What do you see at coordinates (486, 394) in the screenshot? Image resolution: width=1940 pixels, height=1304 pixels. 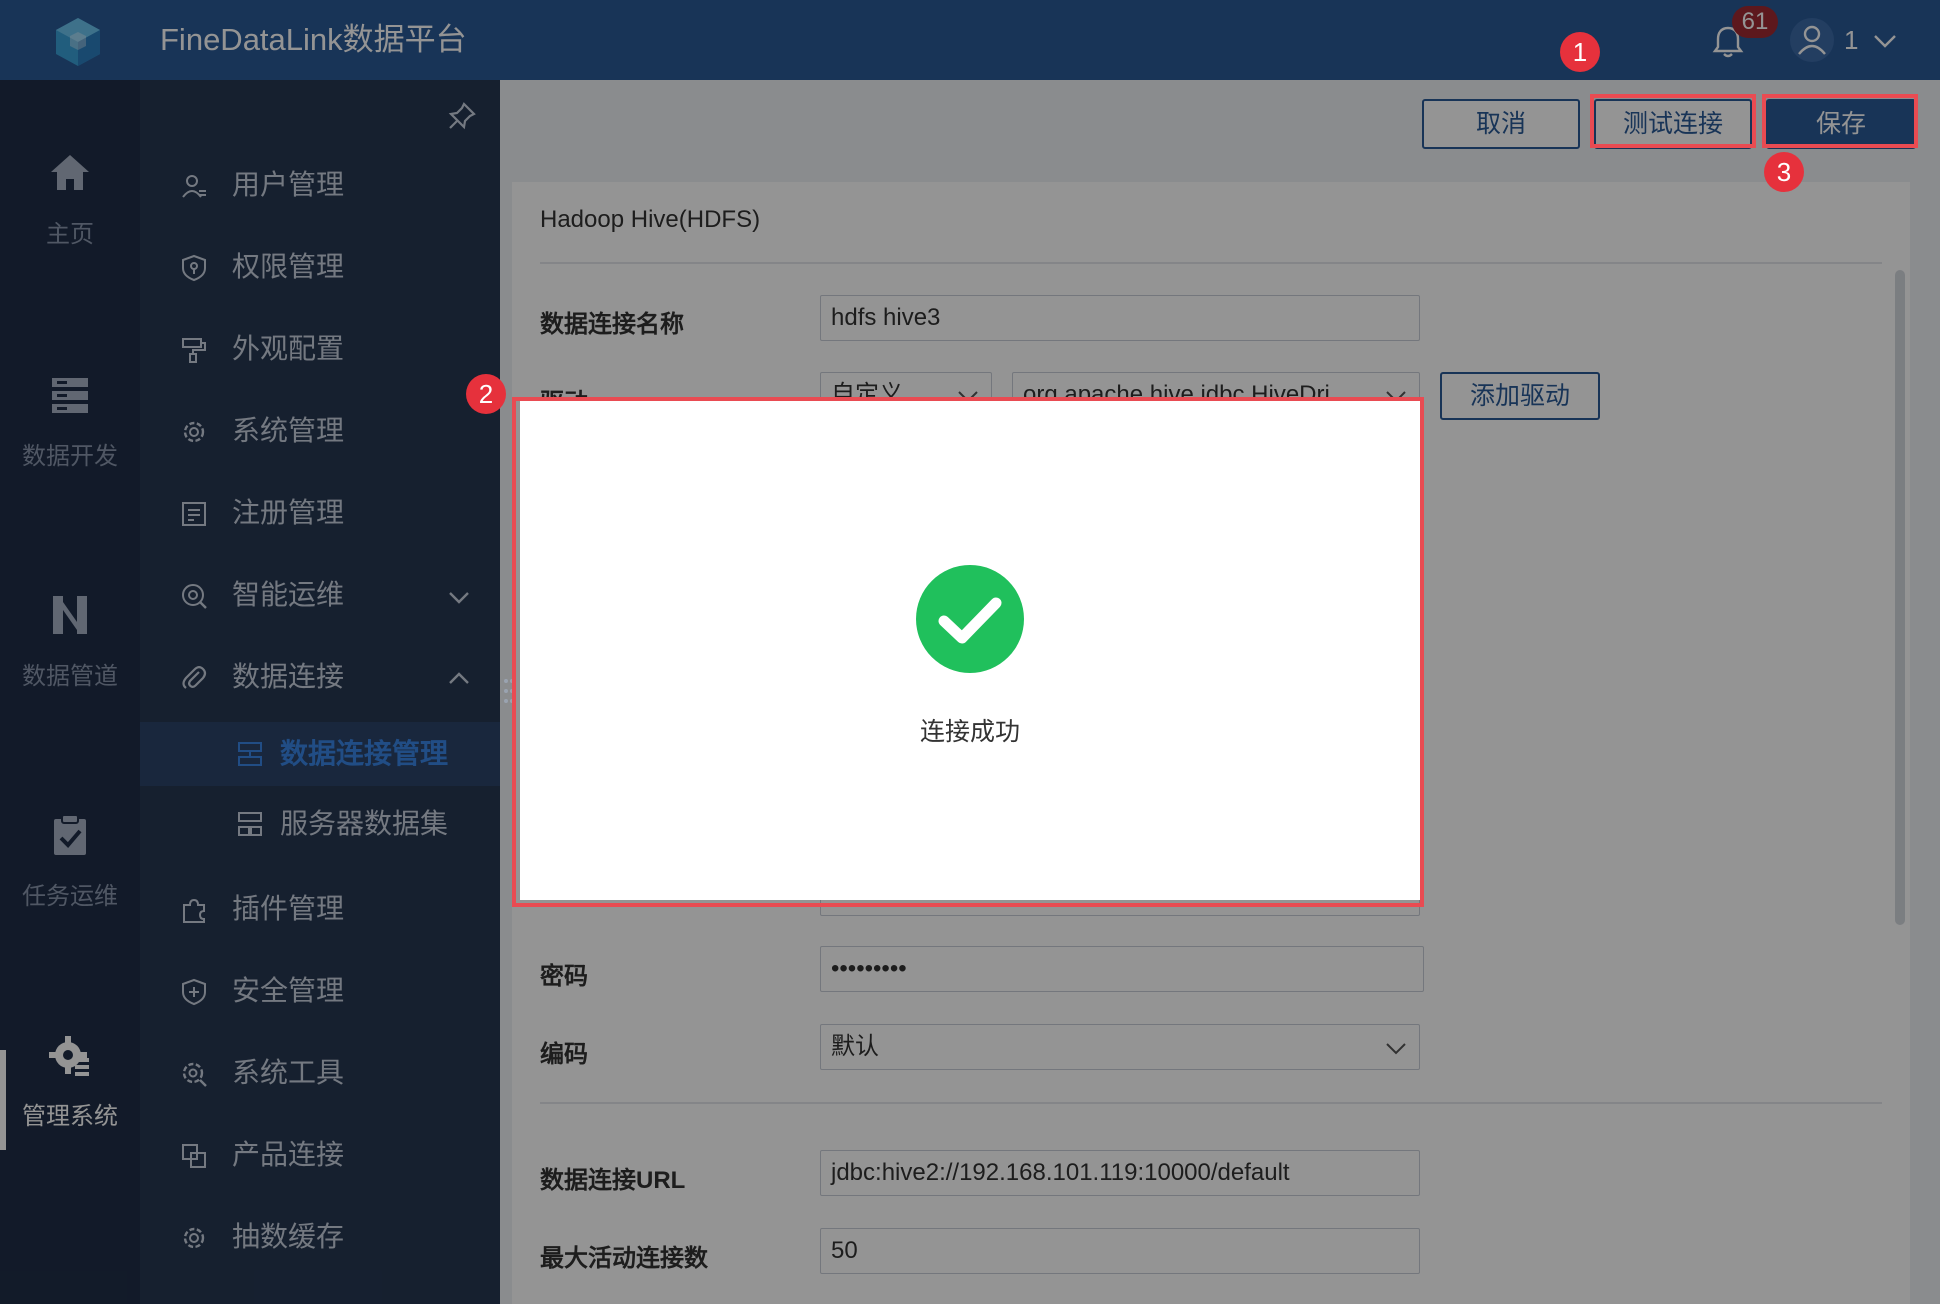 I see `annotation-step-2: 2` at bounding box center [486, 394].